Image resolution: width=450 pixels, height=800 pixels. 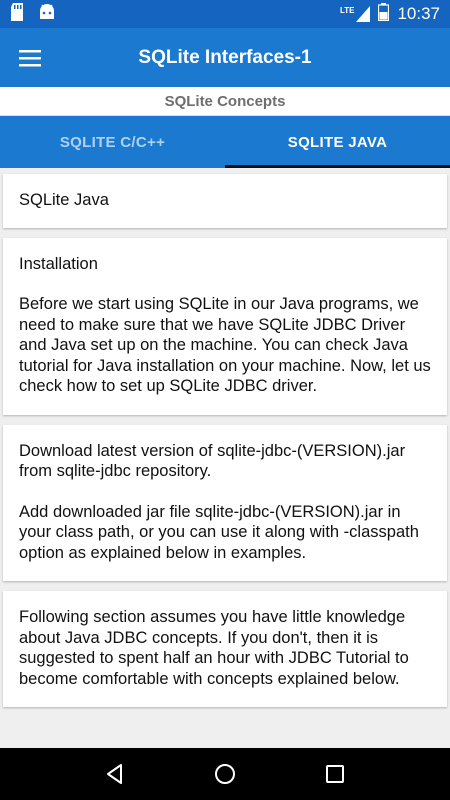 I want to click on tab-bar: SQLITE C/C++ SQLITE JAVA, so click(x=225, y=142).